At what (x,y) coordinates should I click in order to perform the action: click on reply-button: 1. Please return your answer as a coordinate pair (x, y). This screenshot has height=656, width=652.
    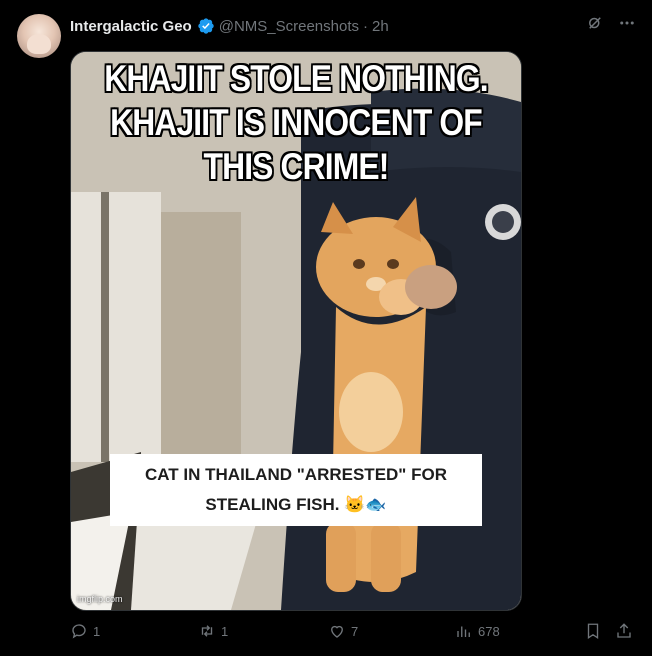
    Looking at the image, I should click on (85, 631).